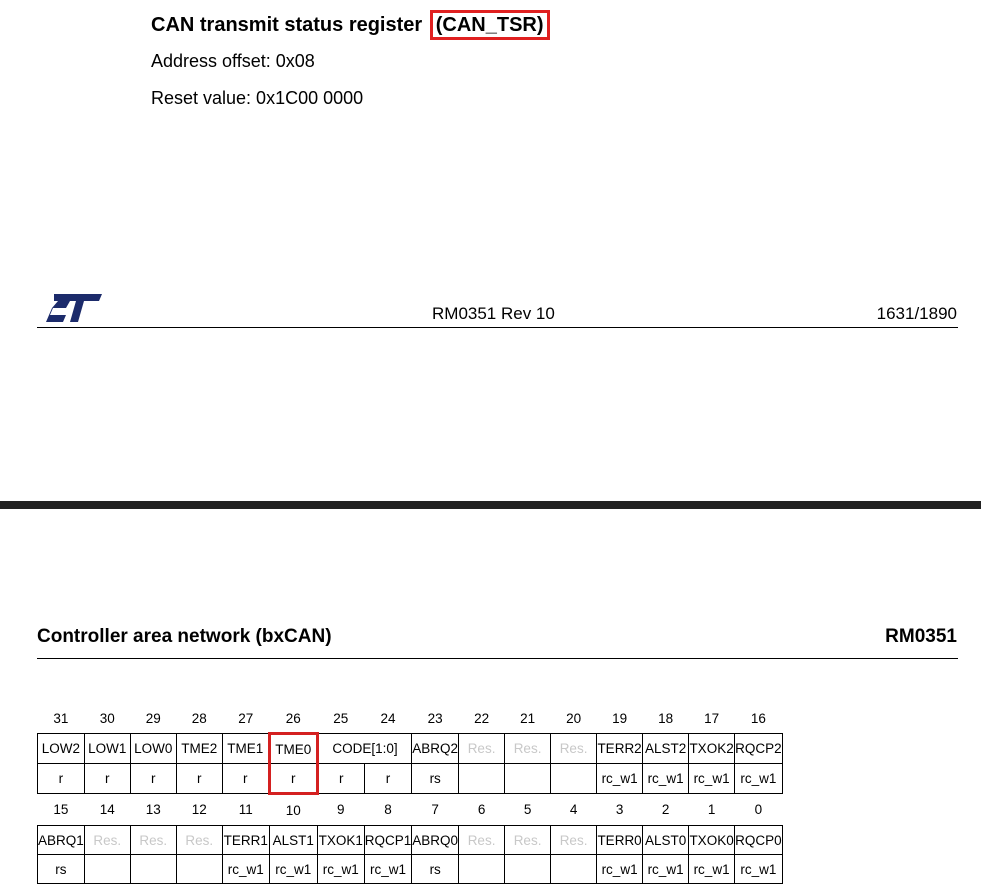 The image size is (981, 884). Describe the element at coordinates (574, 718) in the screenshot. I see `bit-number: 20` at that location.